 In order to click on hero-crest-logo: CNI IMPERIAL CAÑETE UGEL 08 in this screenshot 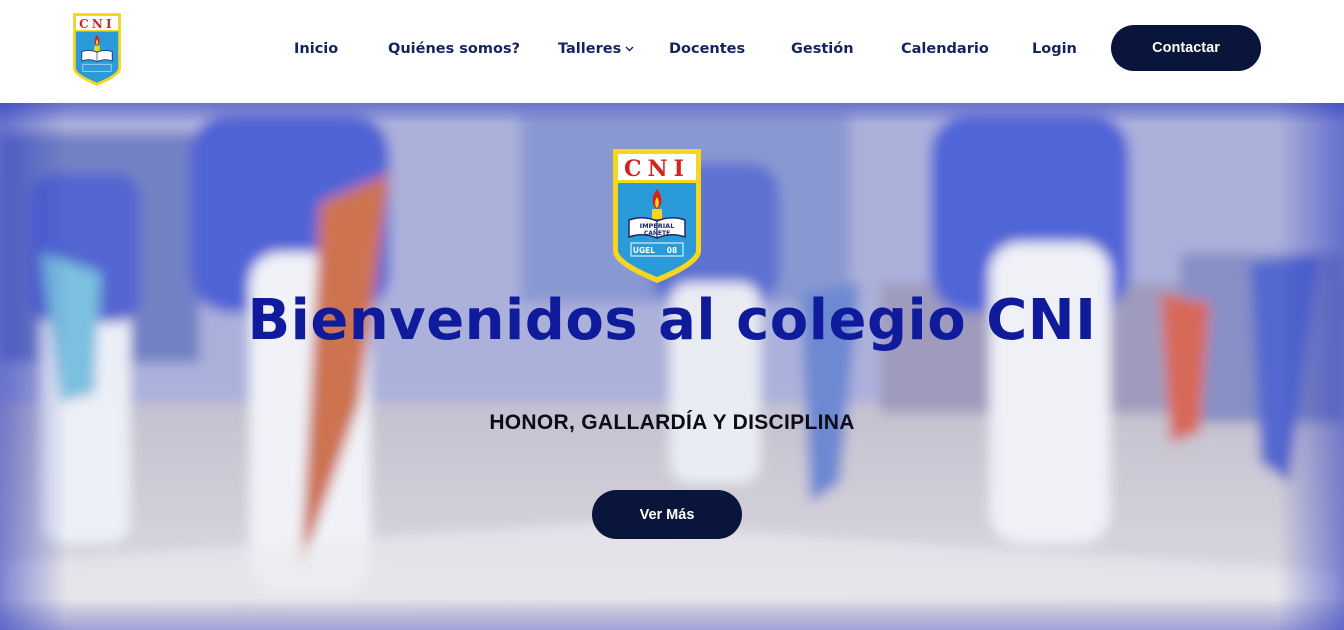, I will do `click(657, 216)`.